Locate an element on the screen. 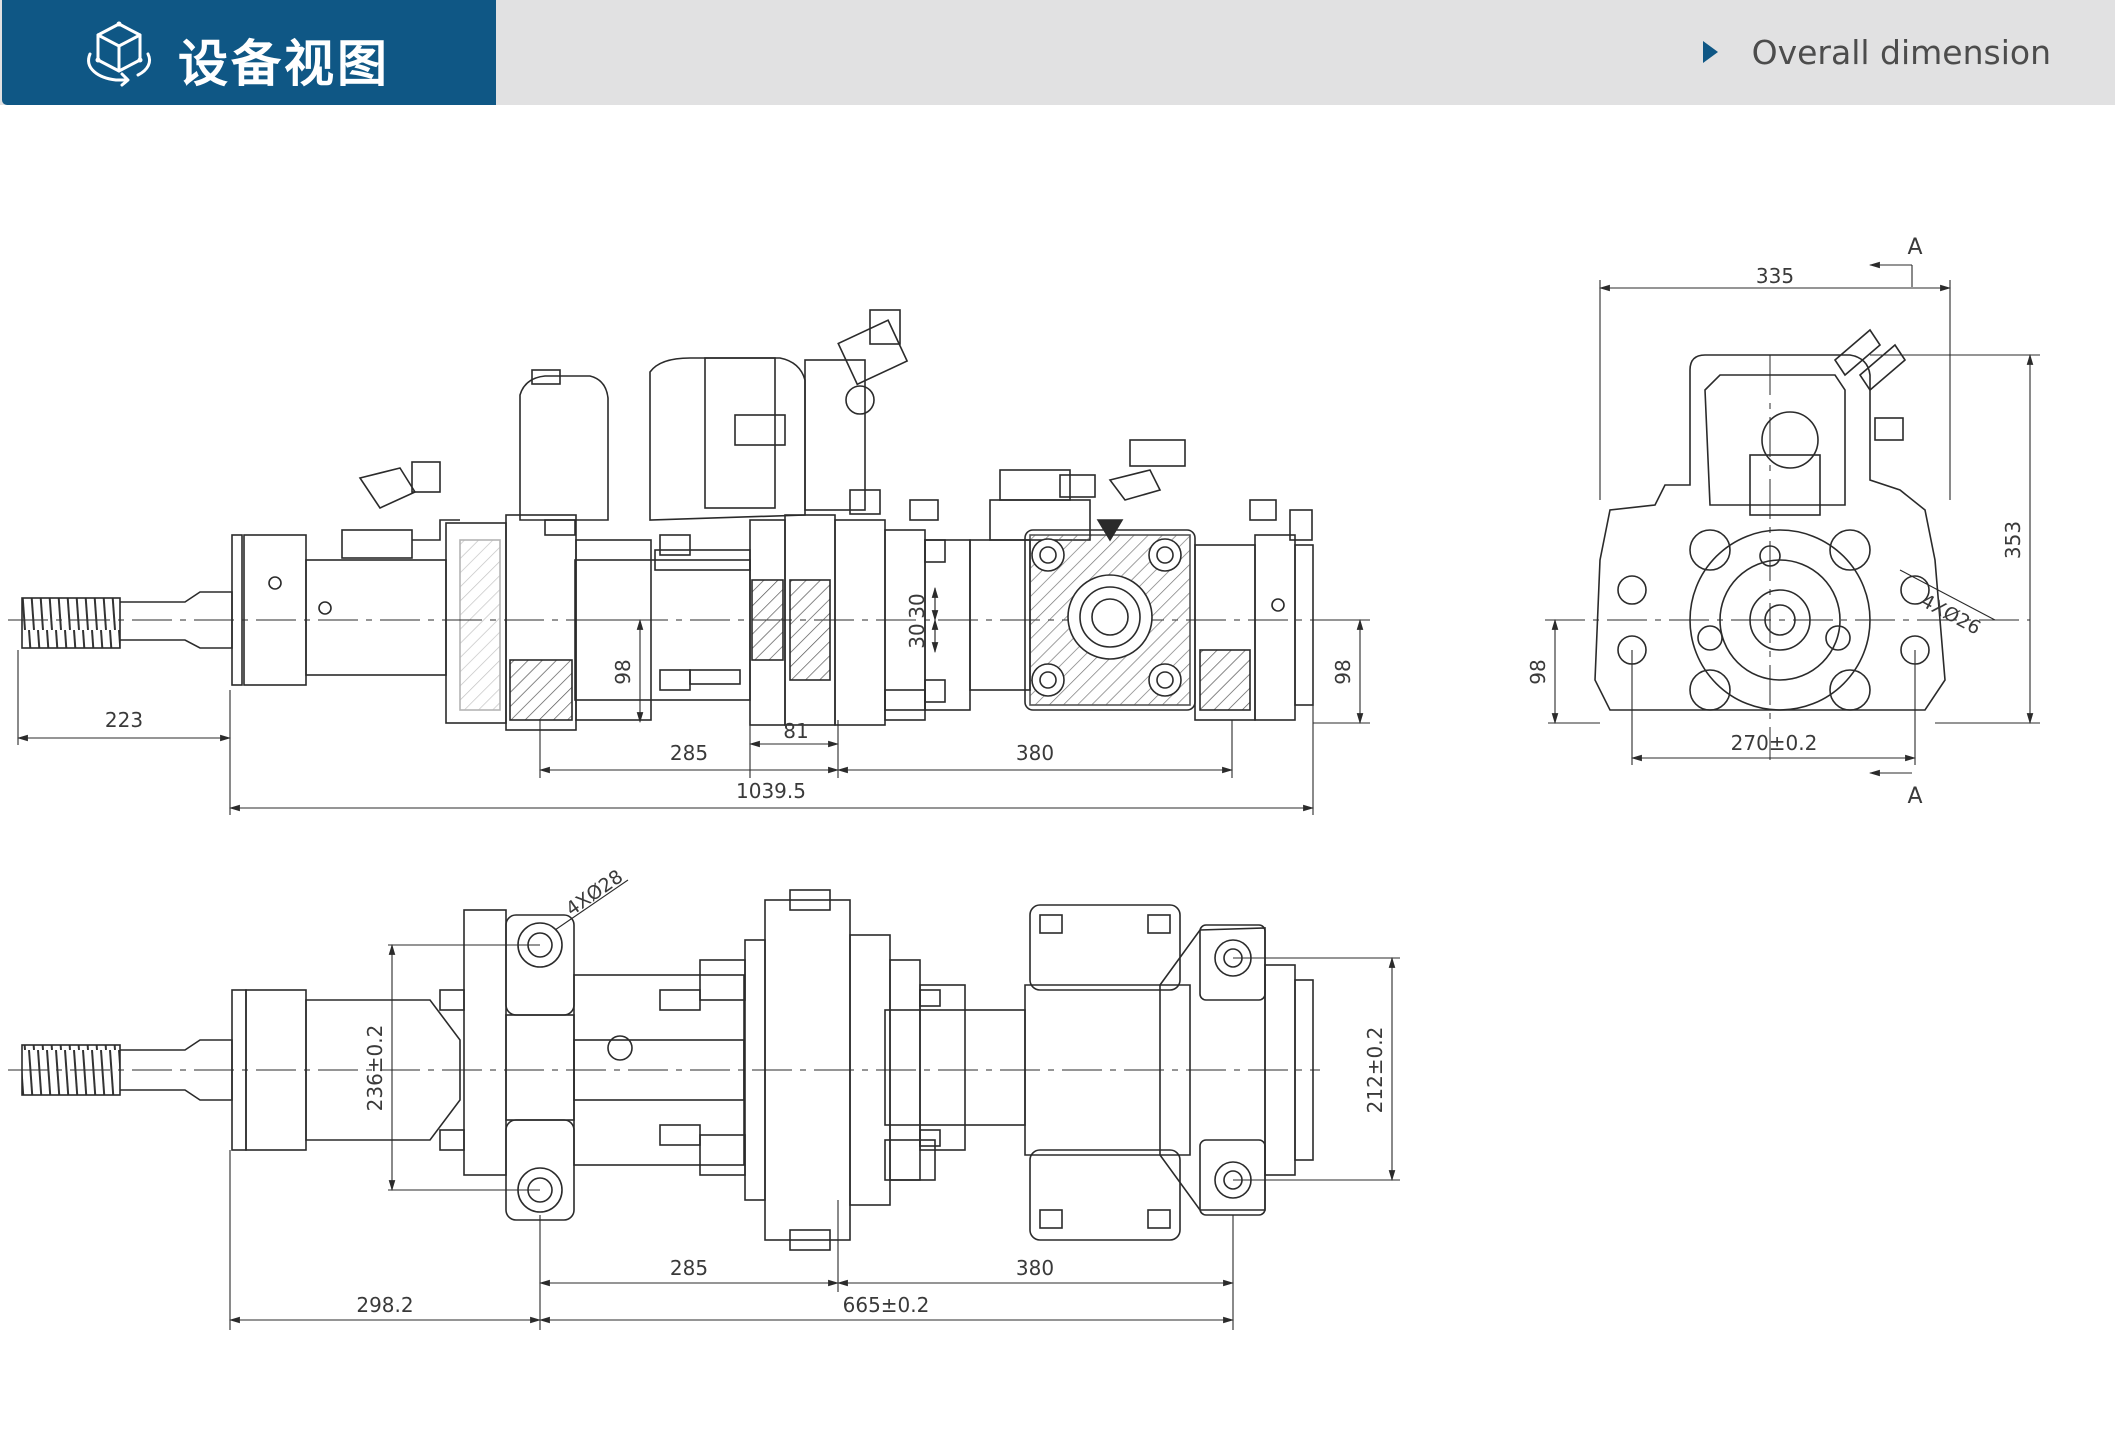  overall-dimension-link: Overall dimension is located at coordinates (1876, 52).